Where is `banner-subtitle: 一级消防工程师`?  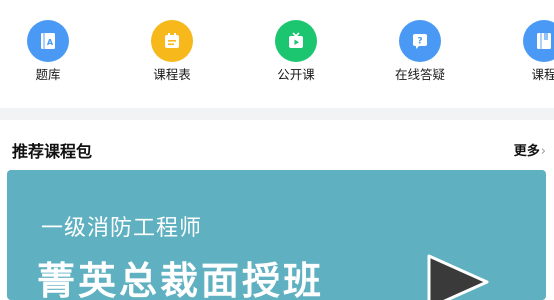 banner-subtitle: 一级消防工程师 is located at coordinates (122, 228).